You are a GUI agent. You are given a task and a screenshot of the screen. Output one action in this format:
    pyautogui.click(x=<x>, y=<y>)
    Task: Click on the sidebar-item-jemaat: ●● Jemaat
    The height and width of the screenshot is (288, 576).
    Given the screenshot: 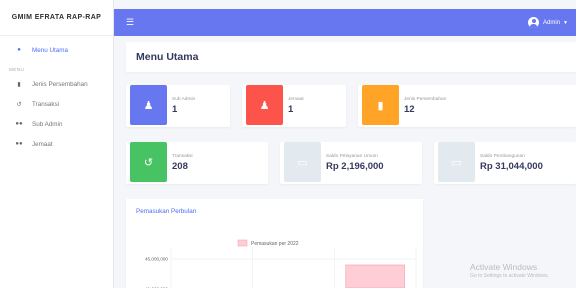 What is the action you would take?
    pyautogui.click(x=56, y=144)
    